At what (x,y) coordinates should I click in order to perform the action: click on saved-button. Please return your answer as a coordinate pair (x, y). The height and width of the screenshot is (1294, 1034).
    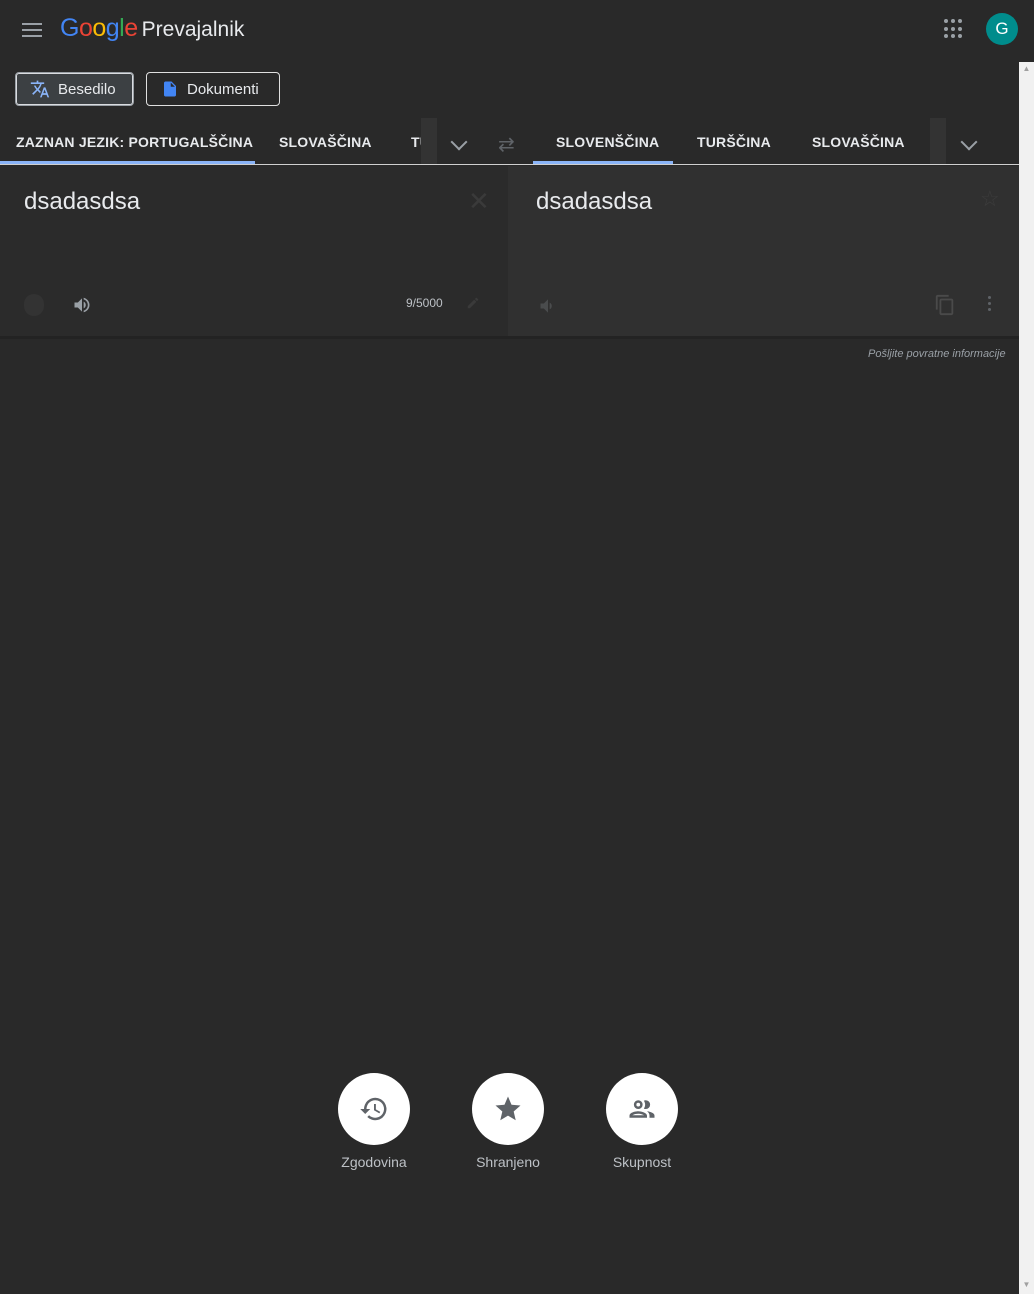
    Looking at the image, I should click on (508, 1109).